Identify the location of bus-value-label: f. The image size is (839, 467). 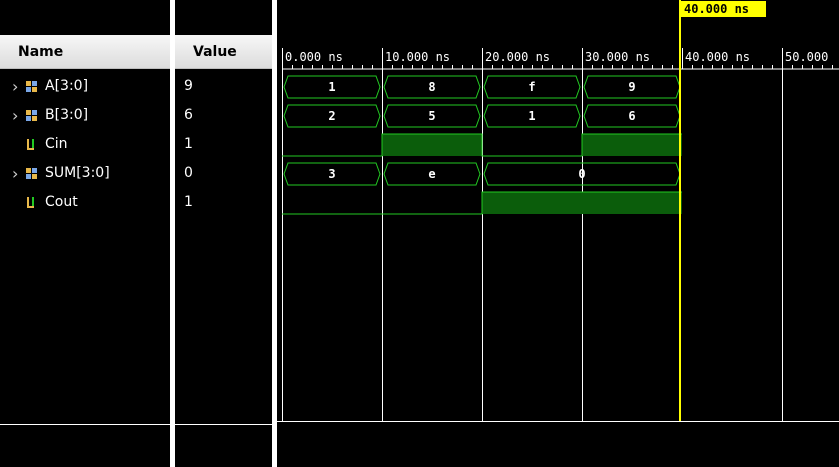
(531, 87).